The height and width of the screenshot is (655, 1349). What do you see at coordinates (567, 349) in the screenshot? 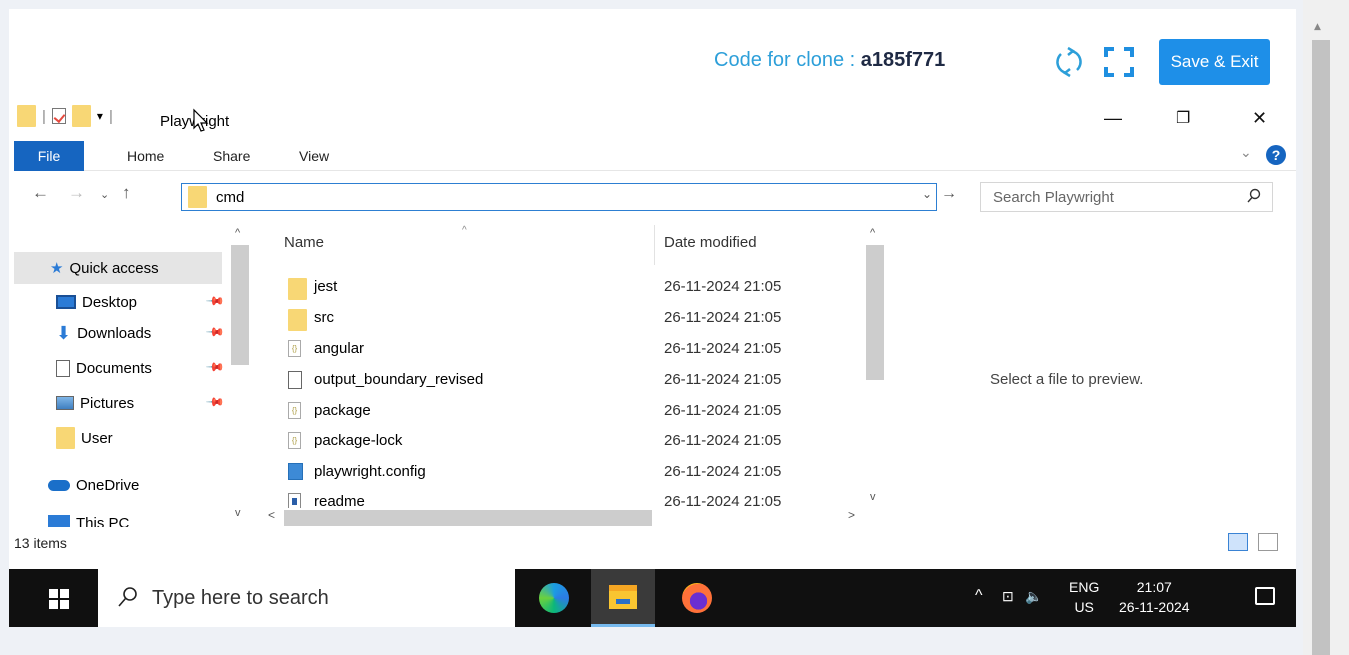
I see `file-row-angular: {} angular 26-11-2024 21:05` at bounding box center [567, 349].